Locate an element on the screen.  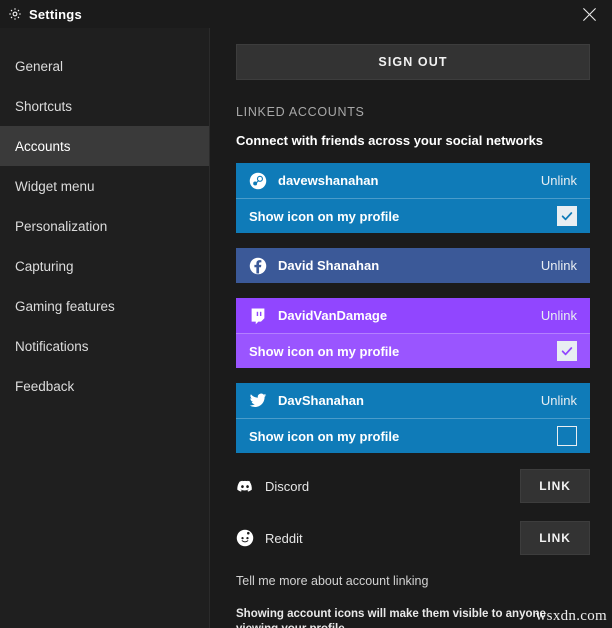
facebook-icon is located at coordinates (258, 266).